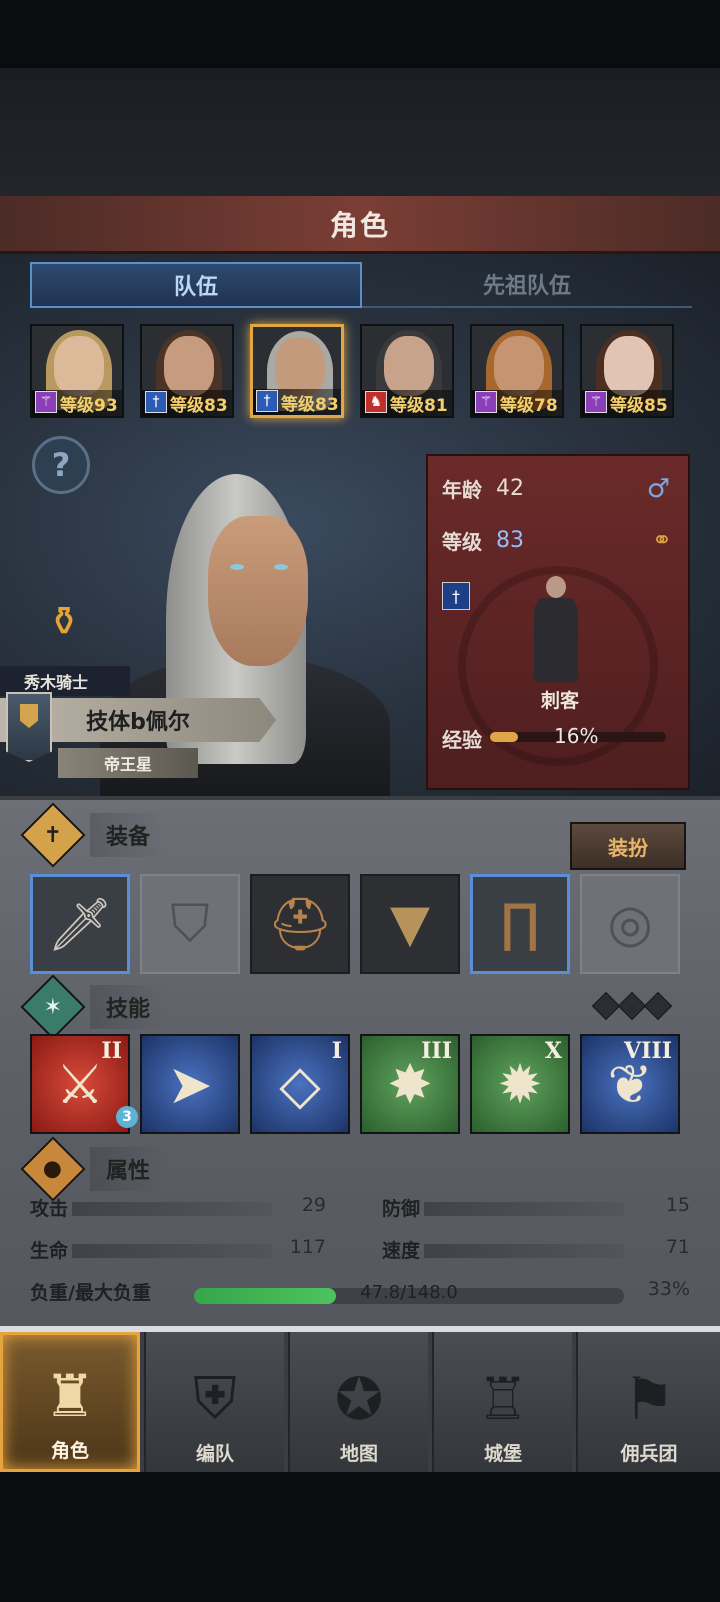 The height and width of the screenshot is (1602, 720). Describe the element at coordinates (111, 1051) in the screenshot. I see `skill-rank: II` at that location.